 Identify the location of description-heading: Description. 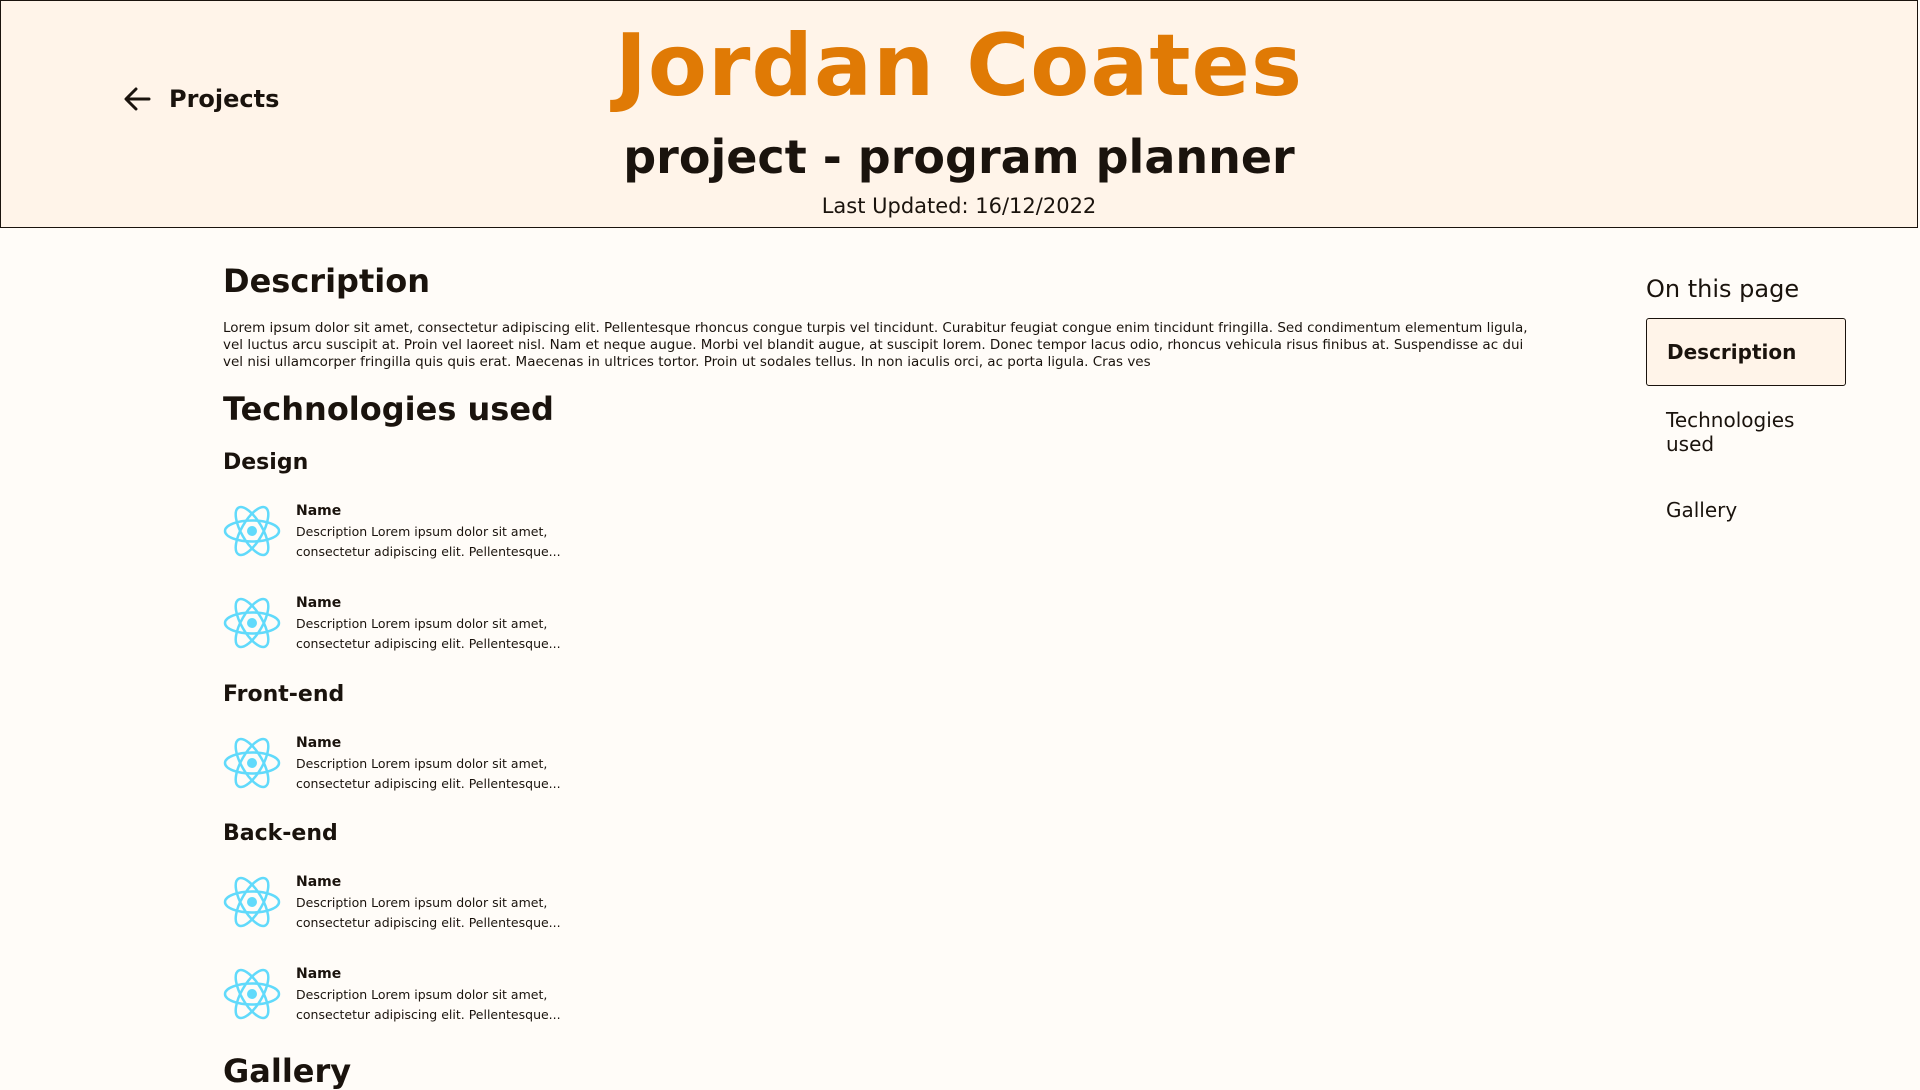
(326, 281).